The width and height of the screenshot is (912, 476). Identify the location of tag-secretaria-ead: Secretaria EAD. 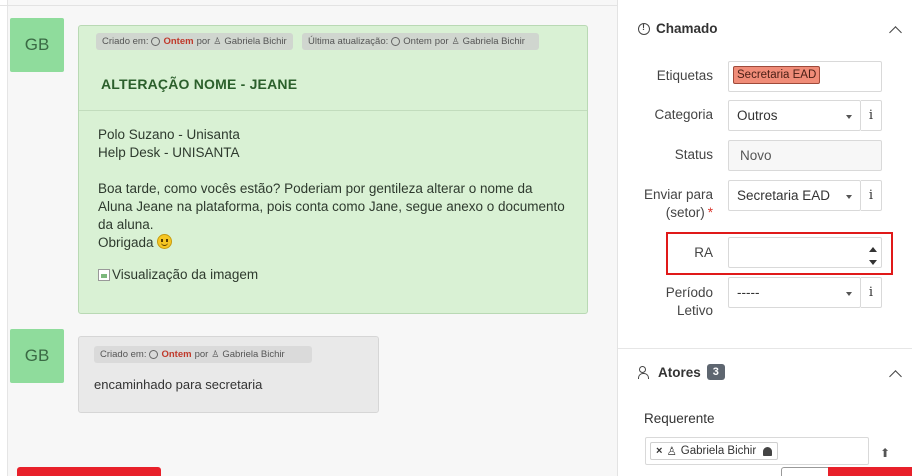
(777, 75).